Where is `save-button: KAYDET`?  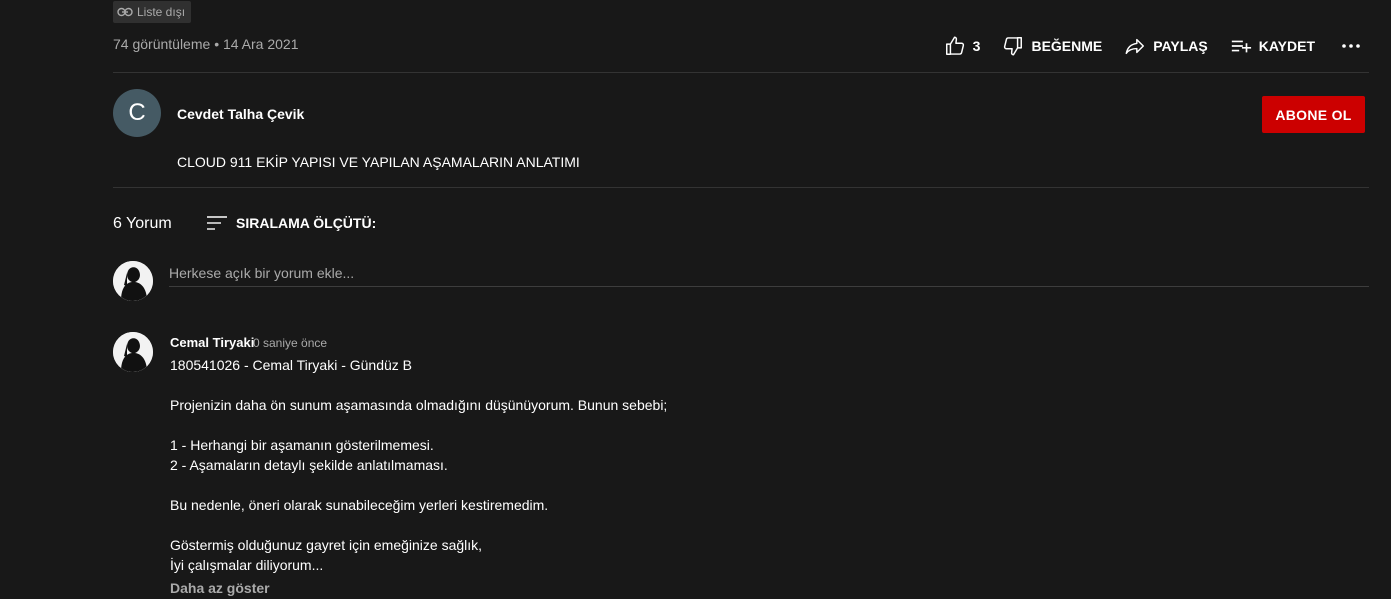
save-button: KAYDET is located at coordinates (1272, 46).